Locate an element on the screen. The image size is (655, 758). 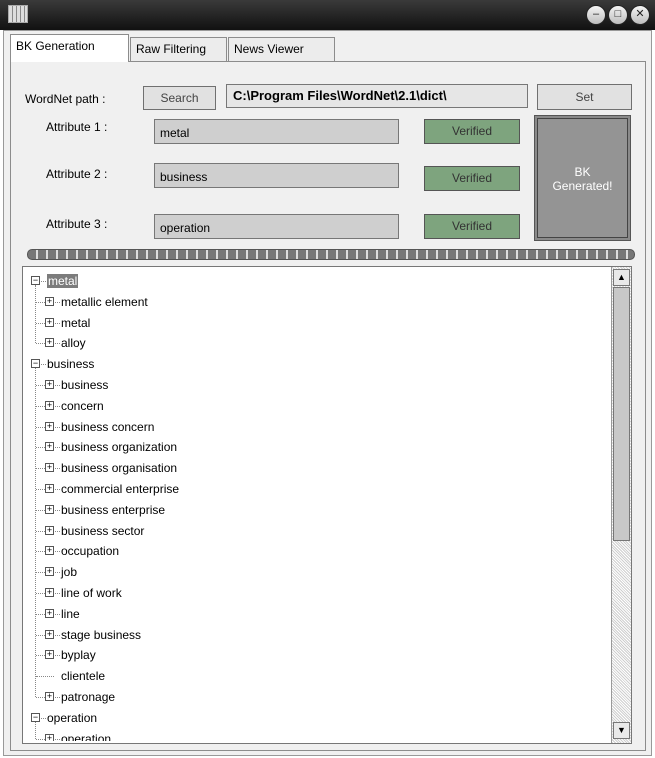
tab-raw-filtering: Raw Filtering is located at coordinates (178, 49).